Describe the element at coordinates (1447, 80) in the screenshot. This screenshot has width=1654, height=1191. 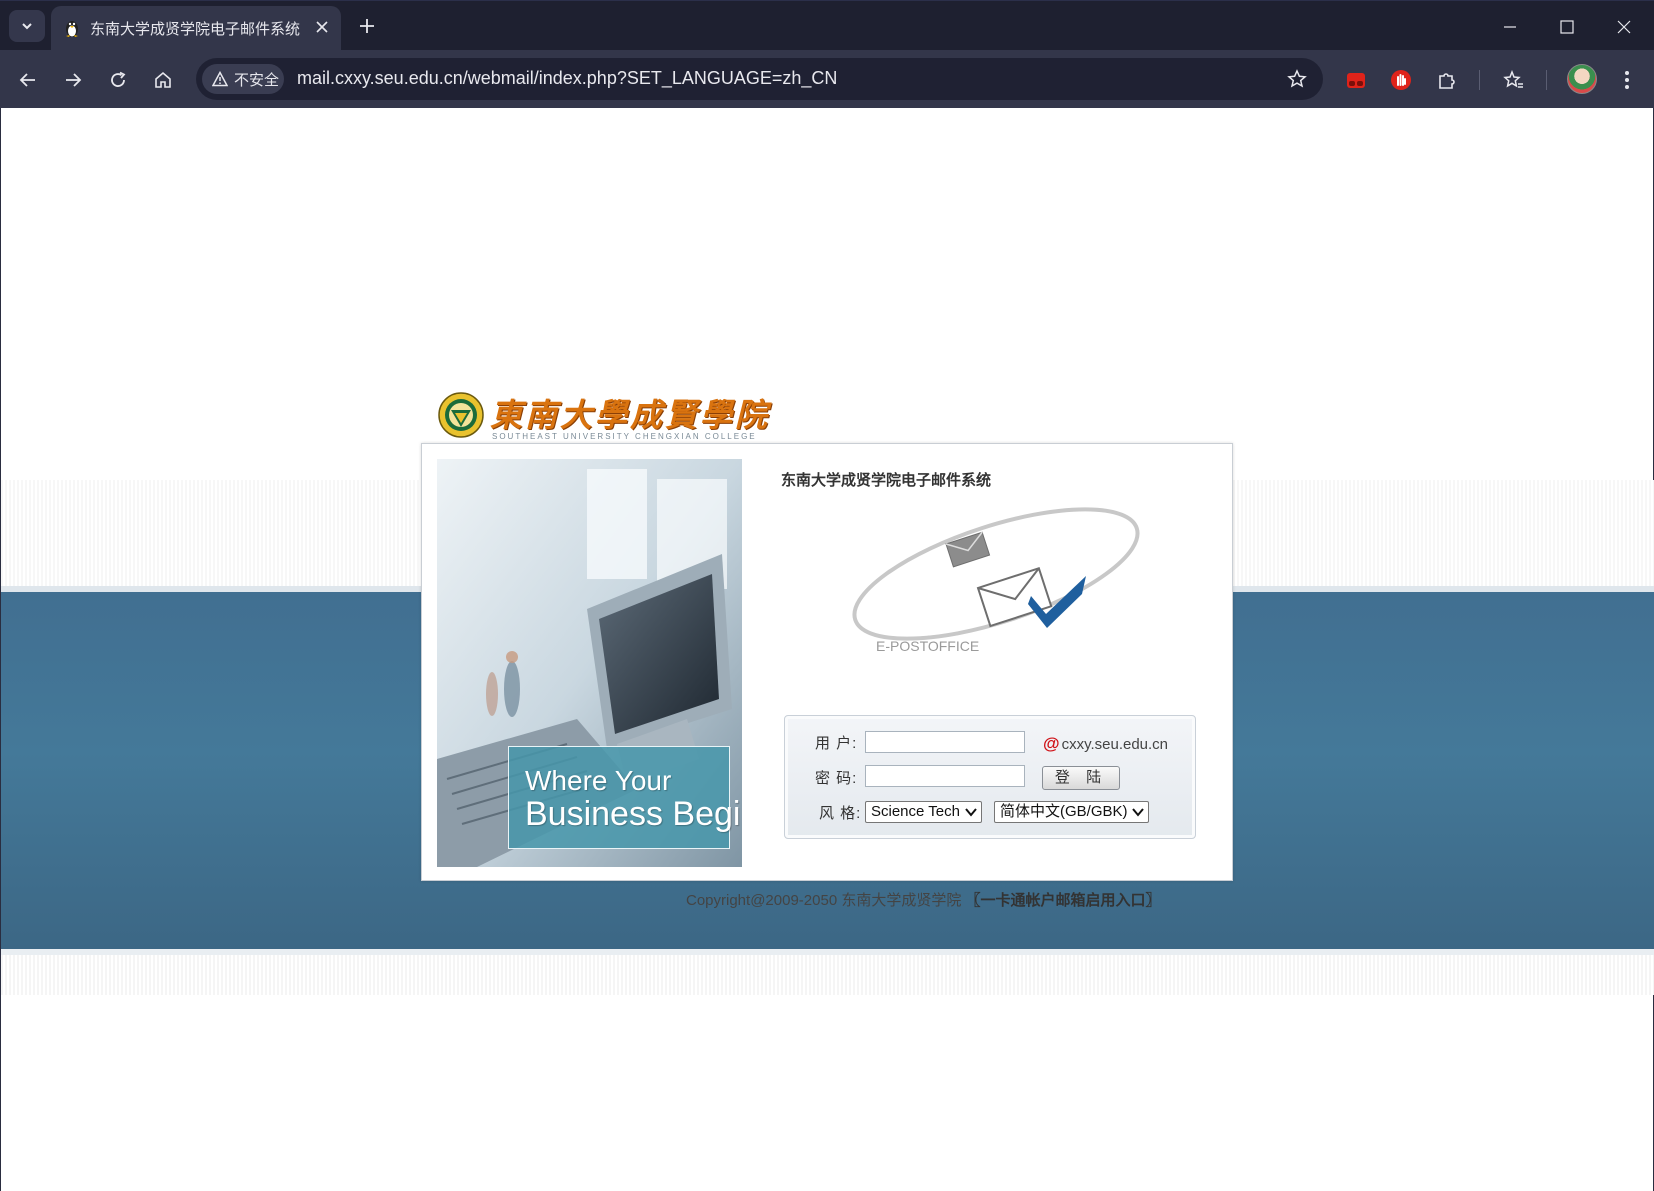
I see `extensions-puzzle-icon` at that location.